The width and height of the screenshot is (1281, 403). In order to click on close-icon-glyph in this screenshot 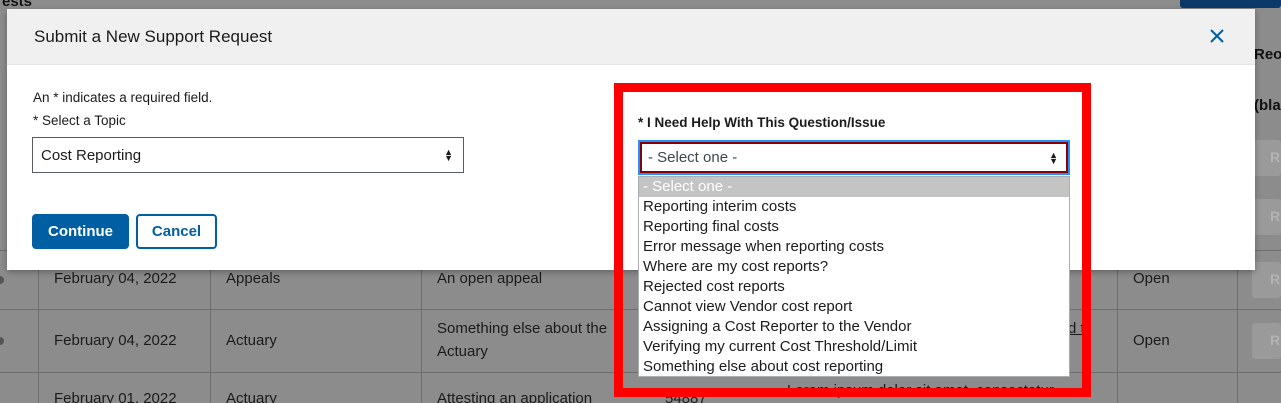, I will do `click(1217, 36)`.